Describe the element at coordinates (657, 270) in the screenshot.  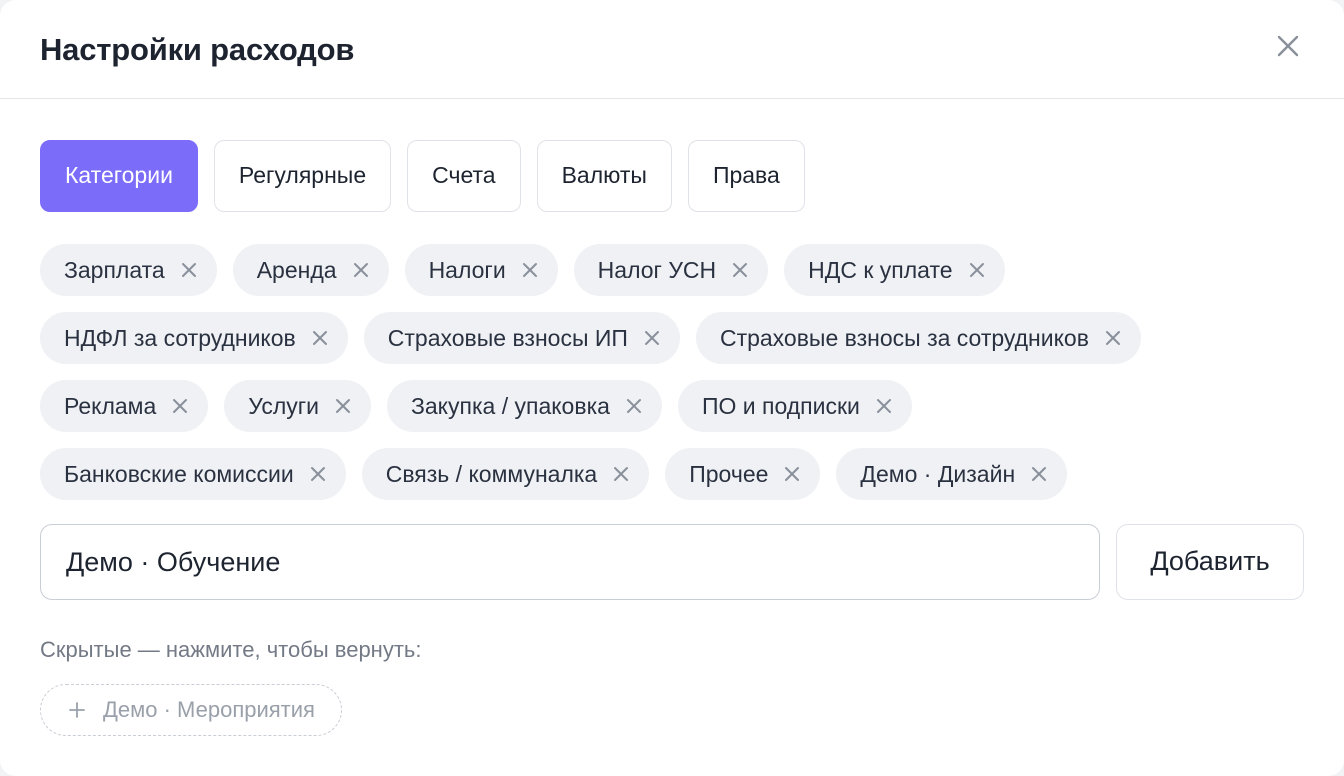
I see `category-chip-label: Налог УСН` at that location.